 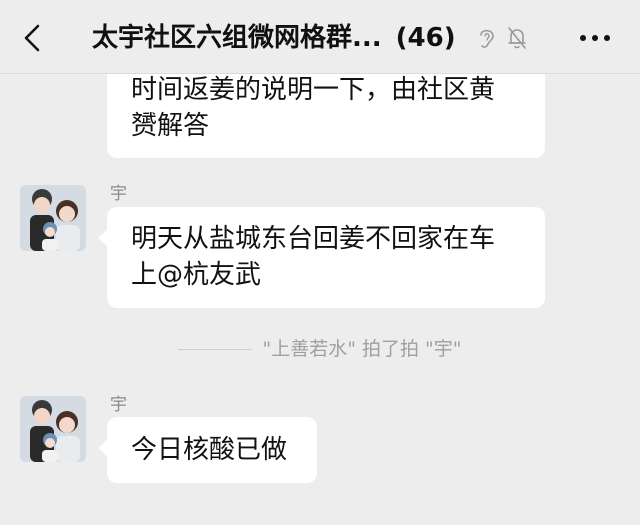 I want to click on ear-icon, so click(x=487, y=38).